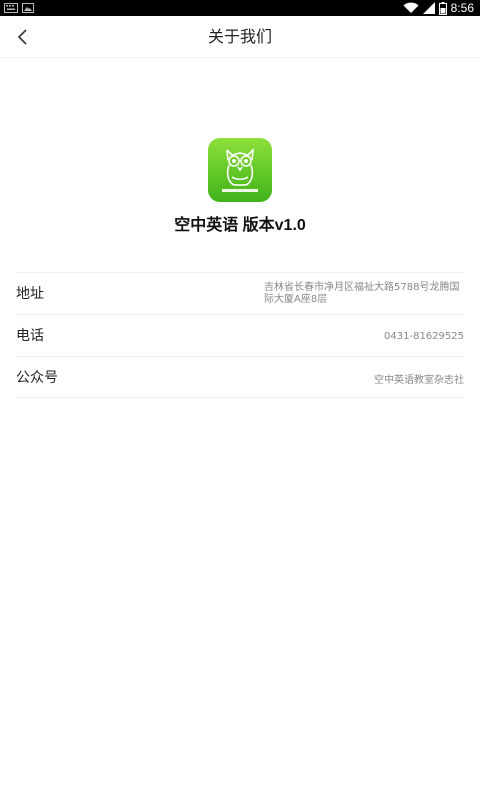  Describe the element at coordinates (240, 293) in the screenshot. I see `info-row-address: 地址 吉林省长春市净月区福祉大路5788号龙腾国际大厦A座8层` at that location.